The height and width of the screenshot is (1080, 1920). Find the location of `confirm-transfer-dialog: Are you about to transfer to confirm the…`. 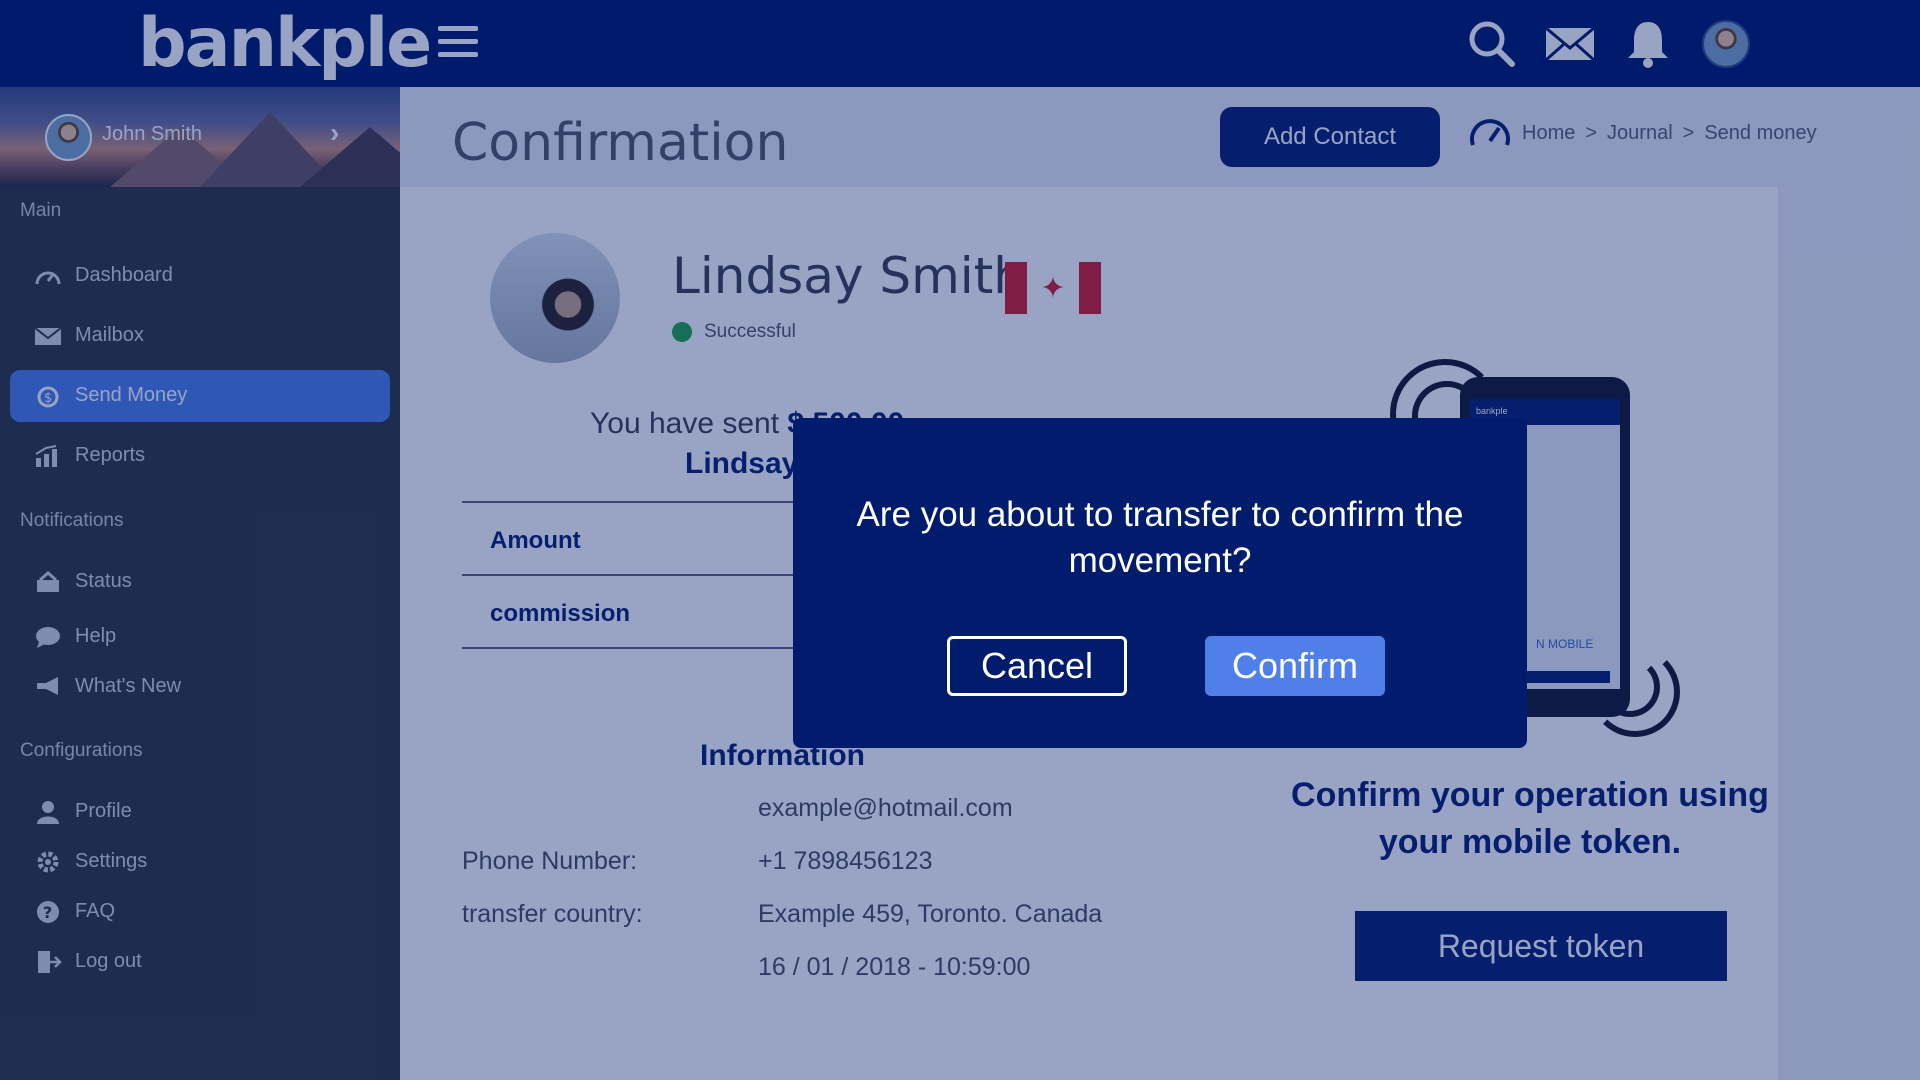

confirm-transfer-dialog: Are you about to transfer to confirm the… is located at coordinates (1160, 583).